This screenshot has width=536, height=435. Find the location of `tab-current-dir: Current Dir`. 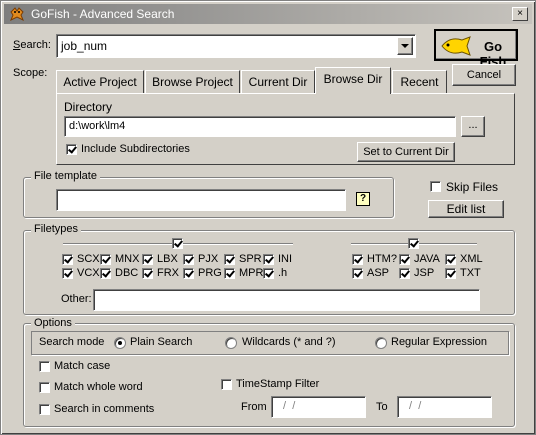

tab-current-dir: Current Dir is located at coordinates (278, 82).